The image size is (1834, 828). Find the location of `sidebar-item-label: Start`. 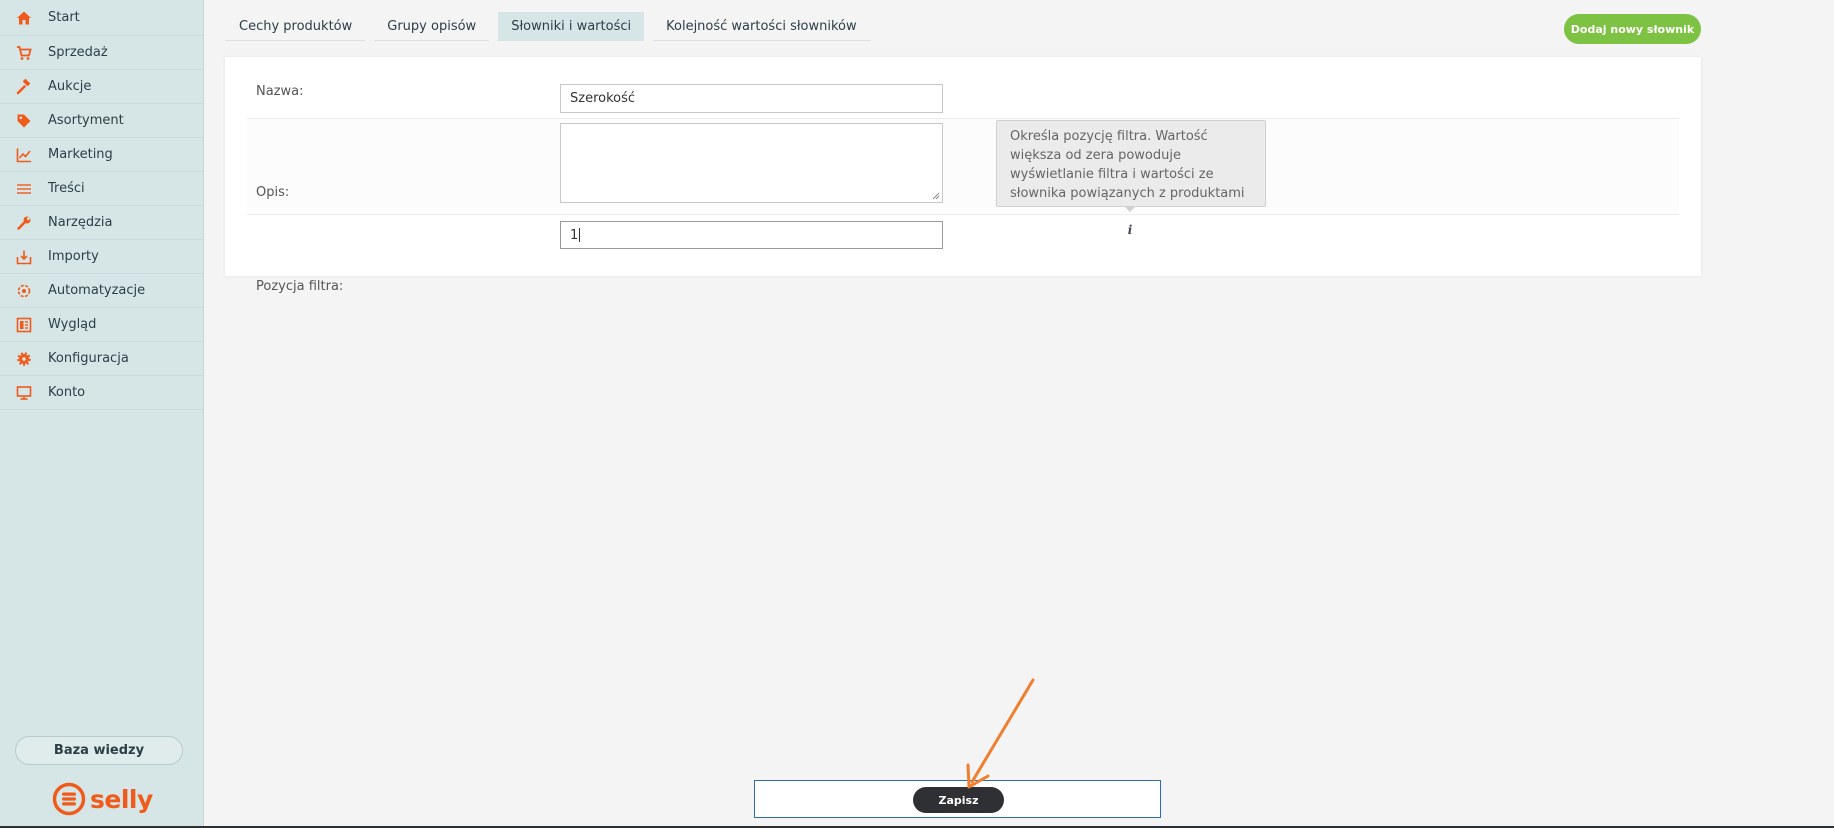

sidebar-item-label: Start is located at coordinates (64, 17).